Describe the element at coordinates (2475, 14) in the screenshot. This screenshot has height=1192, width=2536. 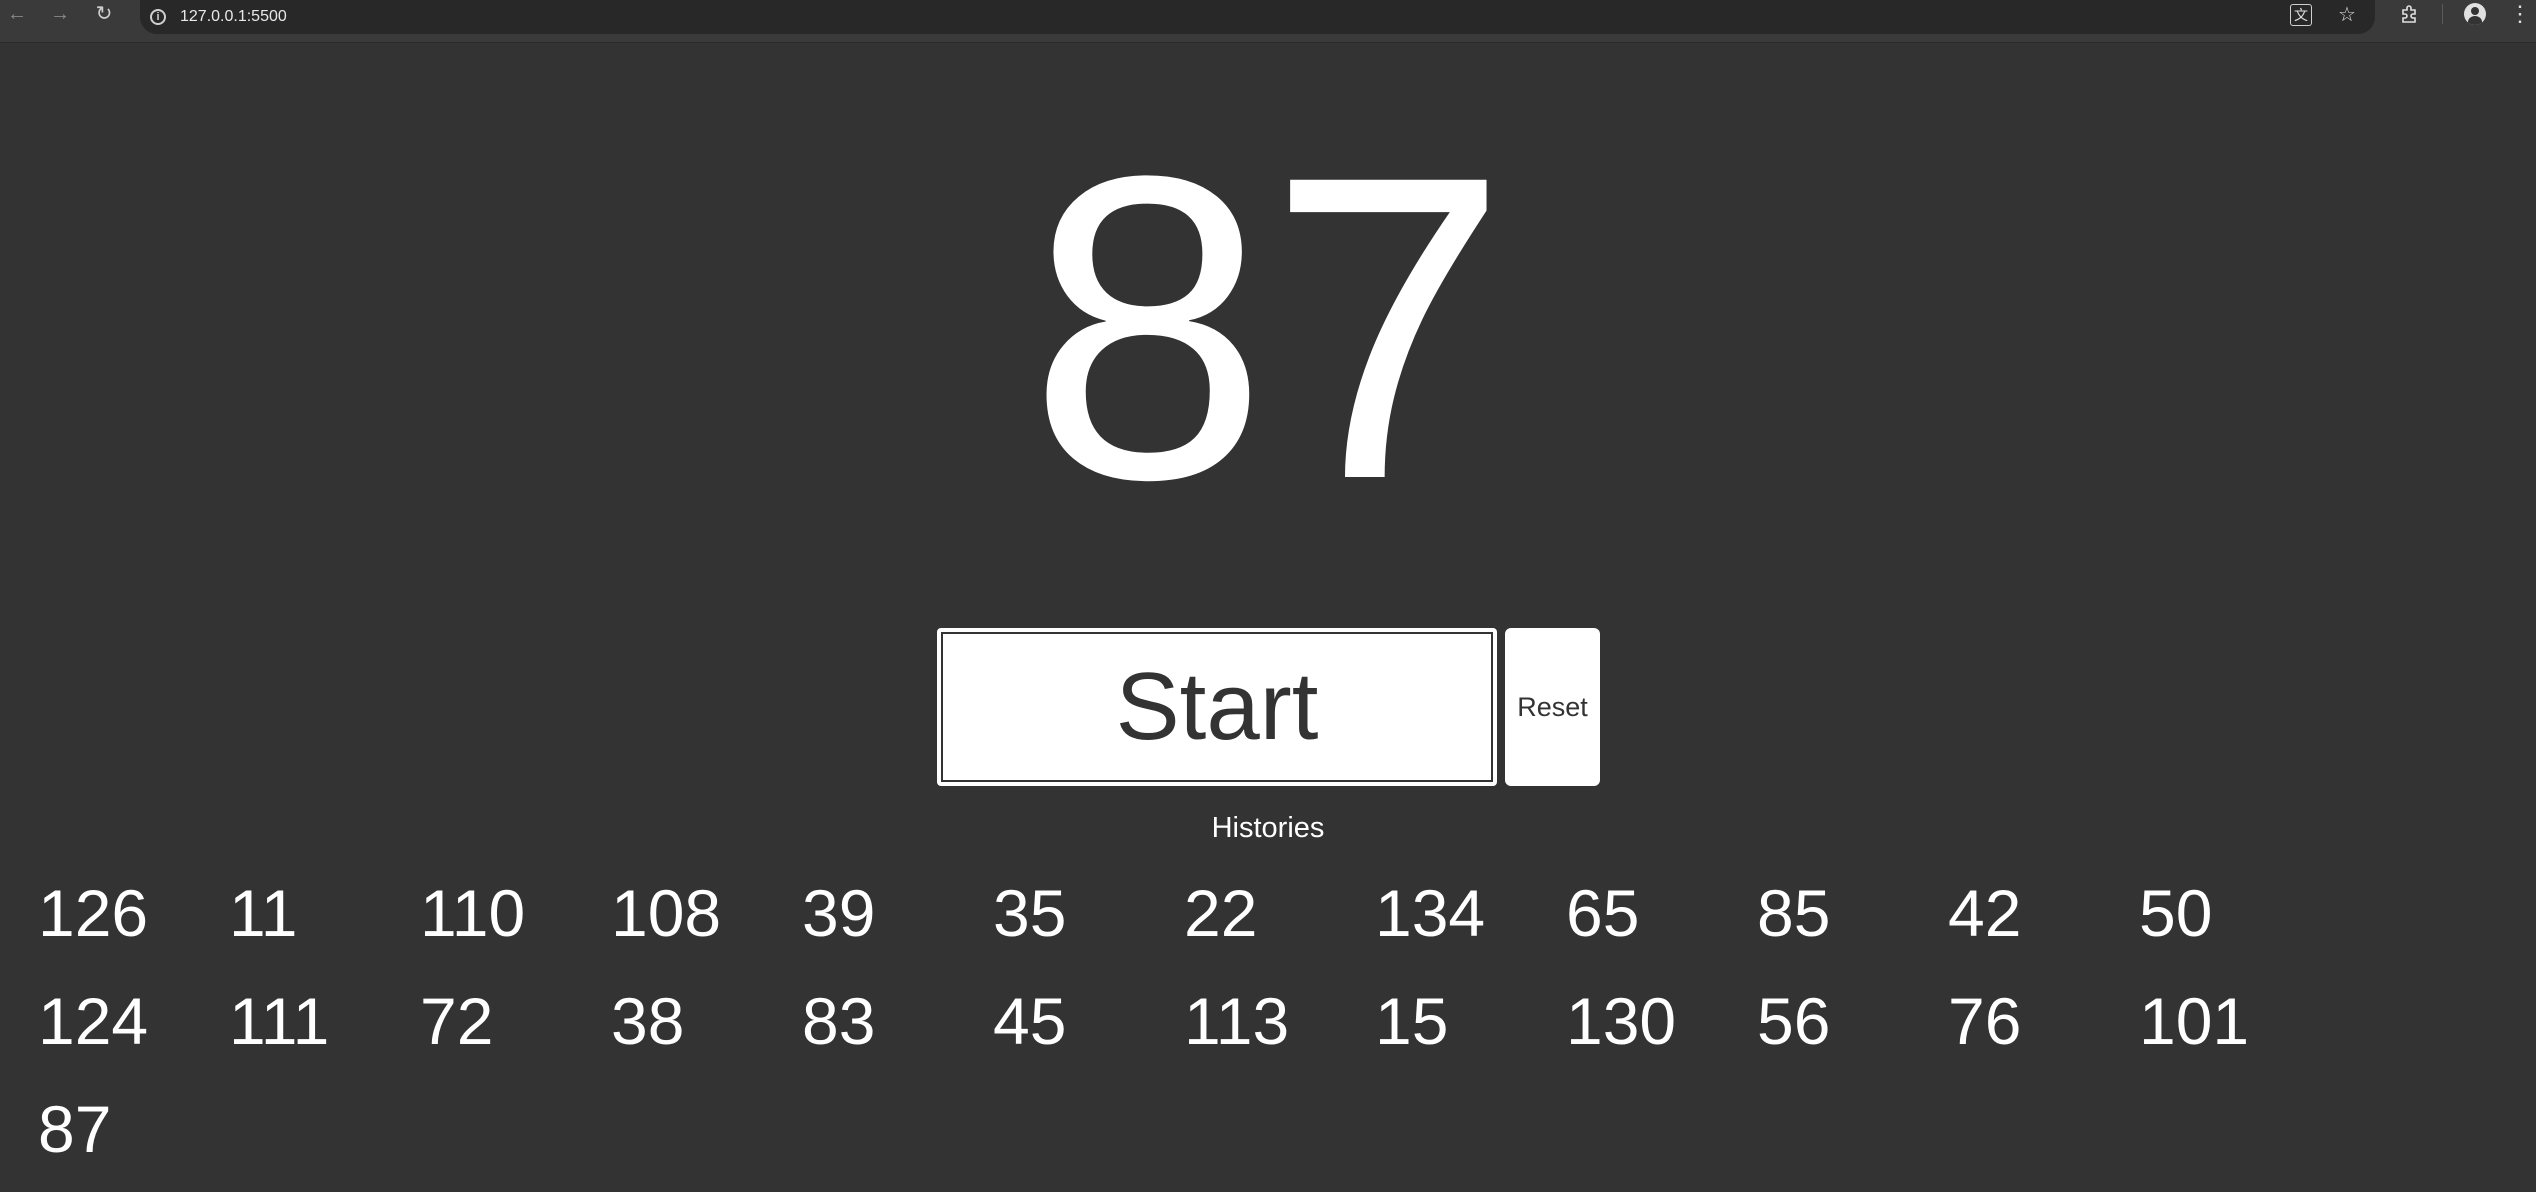
I see `profile-icon` at that location.